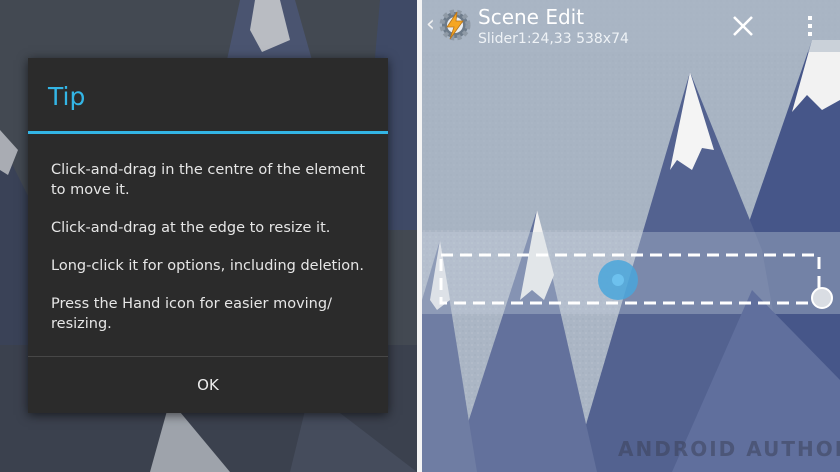  Describe the element at coordinates (455, 25) in the screenshot. I see `tasker-gear-lightning-icon` at that location.